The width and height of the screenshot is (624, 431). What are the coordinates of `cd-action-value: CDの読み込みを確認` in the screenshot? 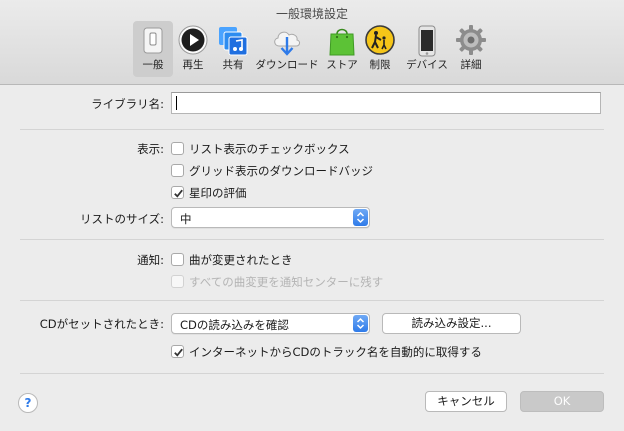 It's located at (234, 325).